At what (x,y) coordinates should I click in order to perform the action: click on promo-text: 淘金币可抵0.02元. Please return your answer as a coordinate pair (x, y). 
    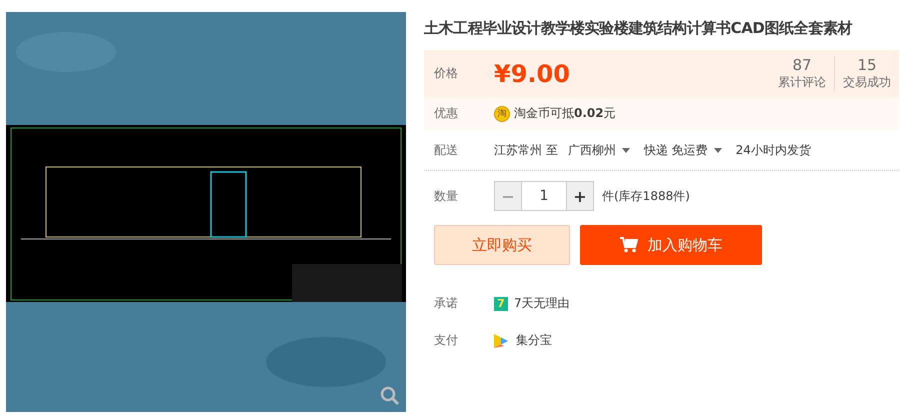
    Looking at the image, I should click on (565, 113).